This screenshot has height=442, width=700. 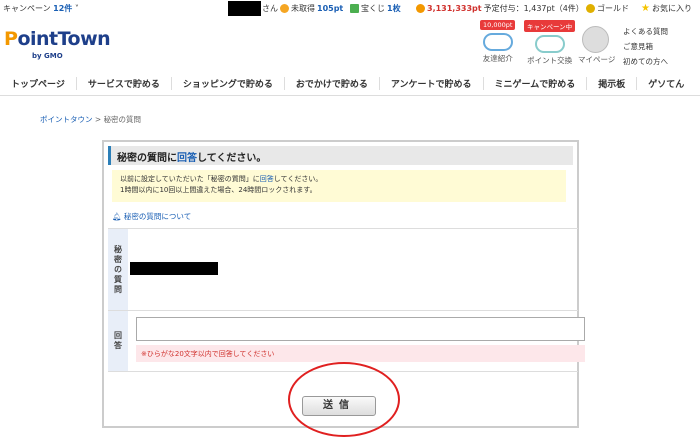 I want to click on campaign-link: キャンペーン 12件 ˅, so click(x=41, y=8).